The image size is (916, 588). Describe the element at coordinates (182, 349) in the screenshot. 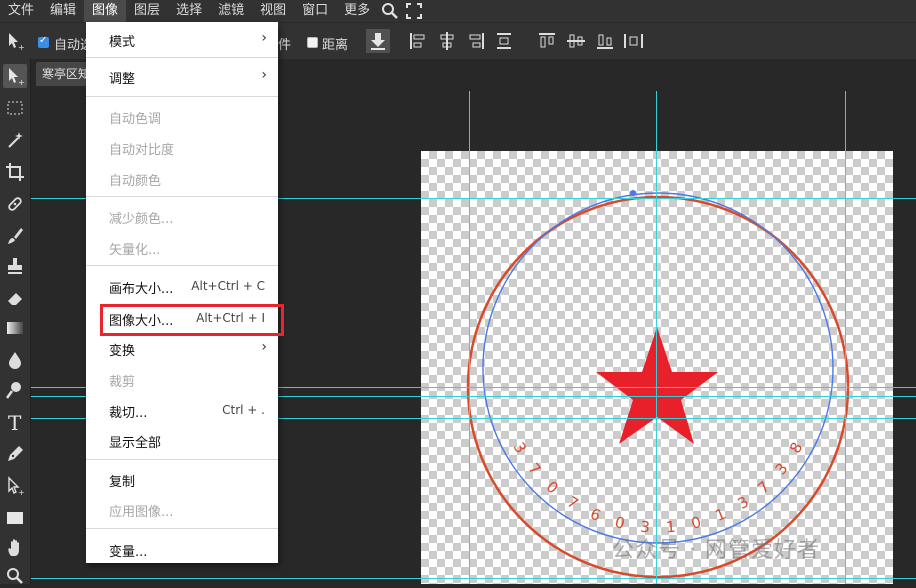

I see `menu-item-transform: 变换 ›` at that location.